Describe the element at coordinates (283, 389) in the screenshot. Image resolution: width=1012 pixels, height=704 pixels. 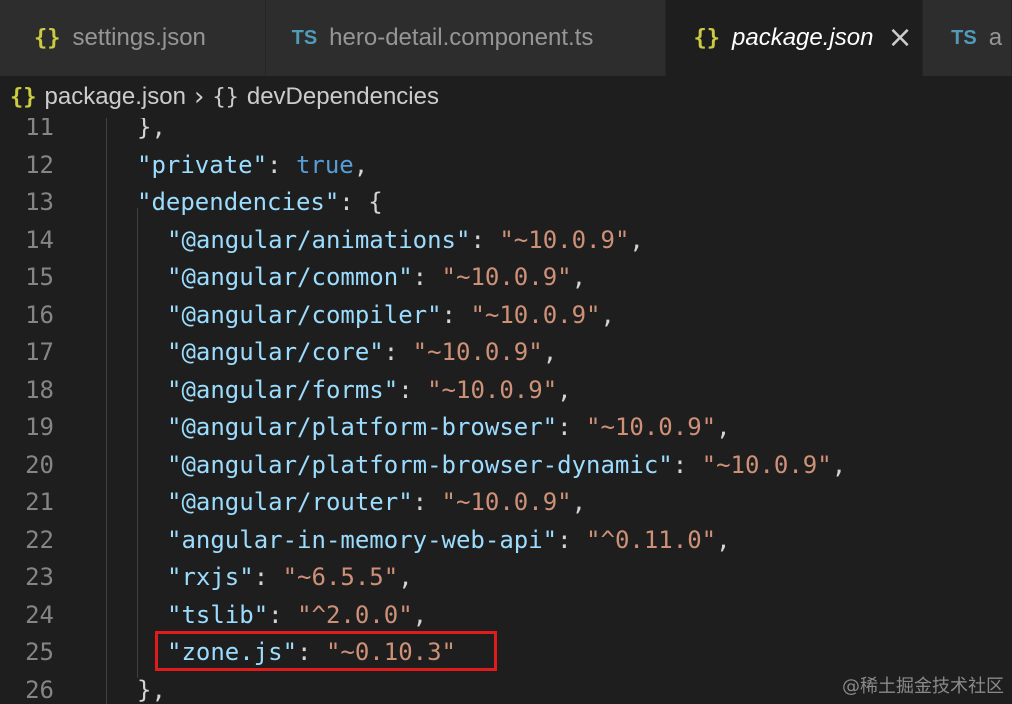
I see `code-token: "@angular/forms"` at that location.